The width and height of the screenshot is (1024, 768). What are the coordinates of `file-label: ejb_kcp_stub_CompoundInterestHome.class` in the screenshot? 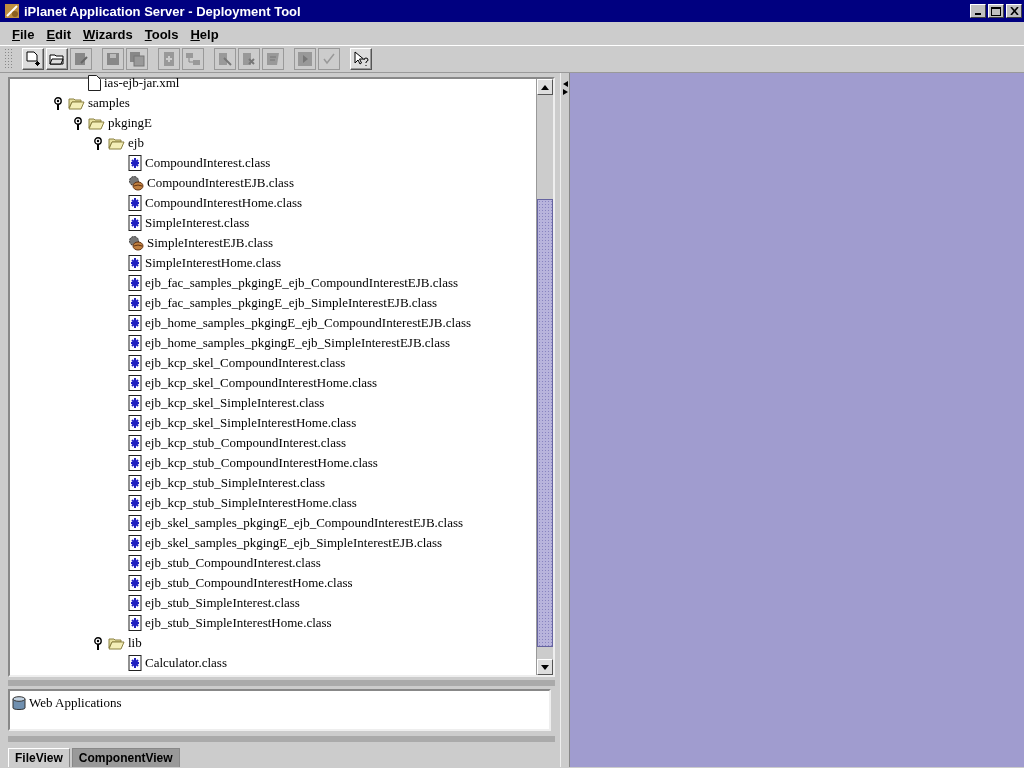 It's located at (261, 463).